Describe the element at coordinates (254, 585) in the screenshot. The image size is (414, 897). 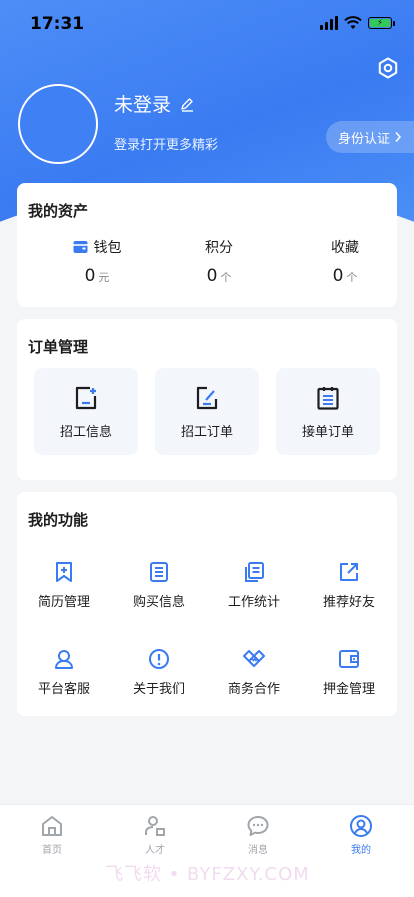
I see `func-work-stats: 工作统计` at that location.